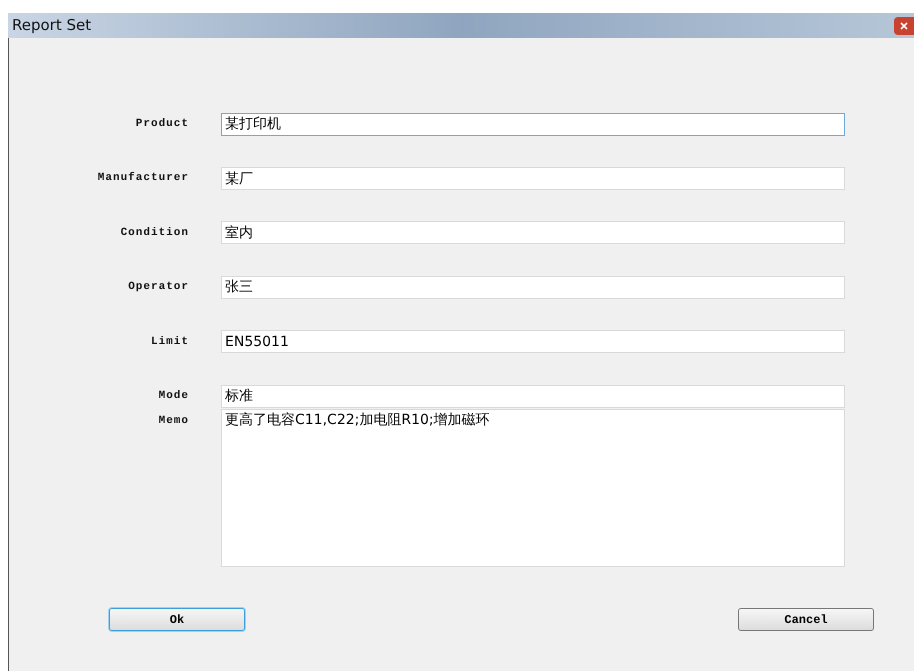  What do you see at coordinates (51, 25) in the screenshot?
I see `window-title: Report Set` at bounding box center [51, 25].